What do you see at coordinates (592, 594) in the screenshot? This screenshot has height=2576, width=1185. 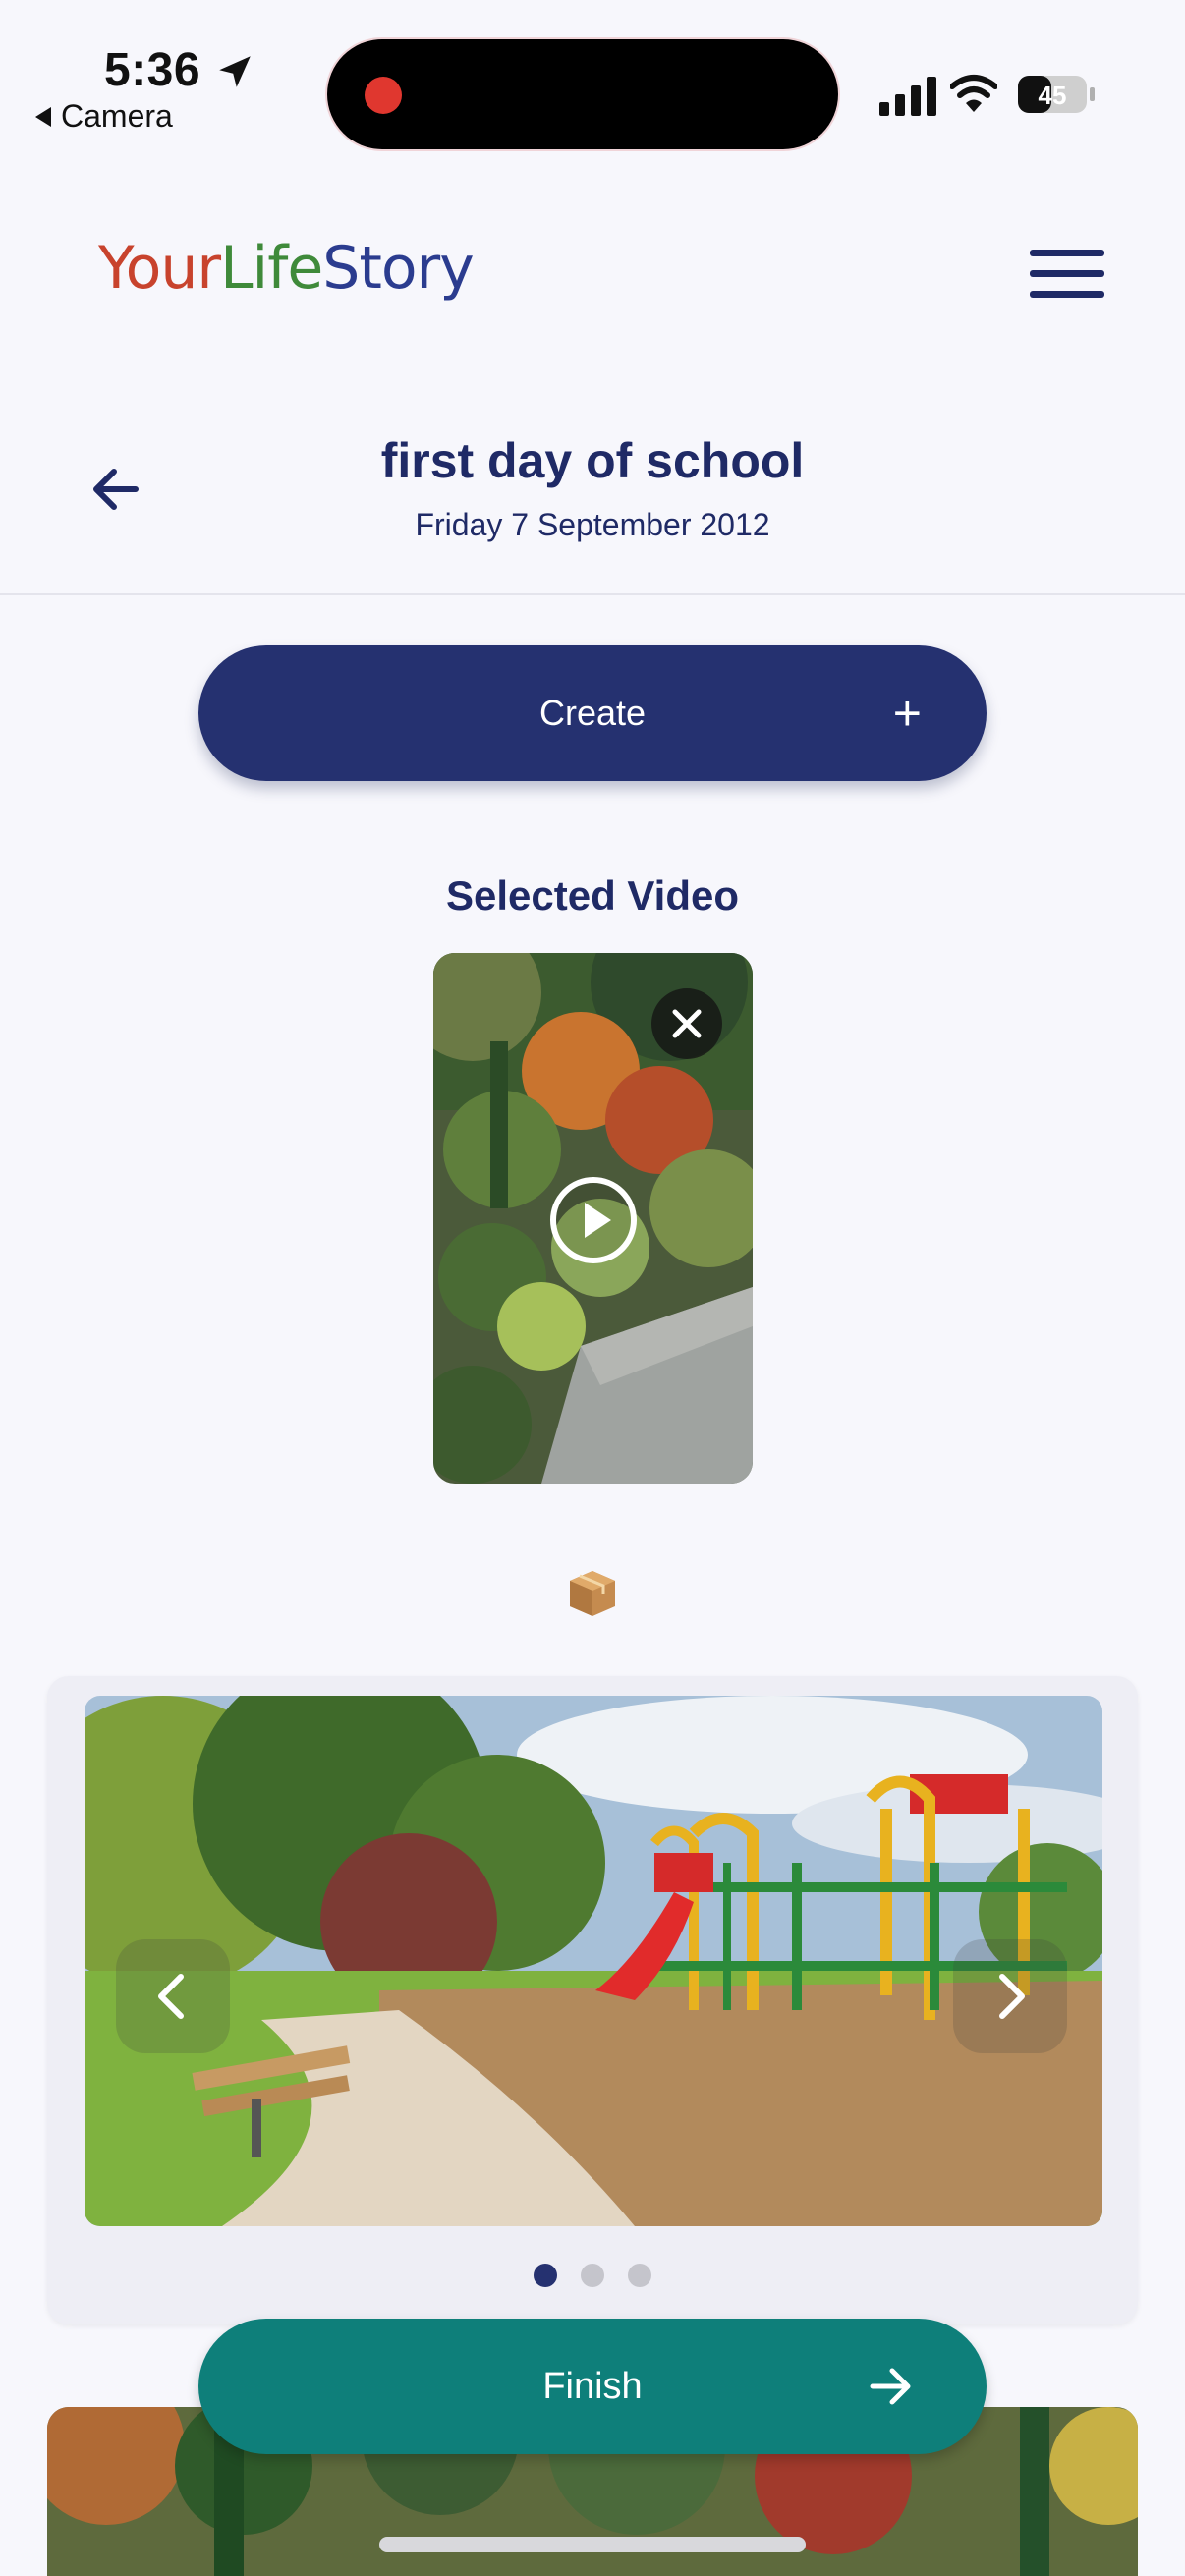 I see `header-divider` at bounding box center [592, 594].